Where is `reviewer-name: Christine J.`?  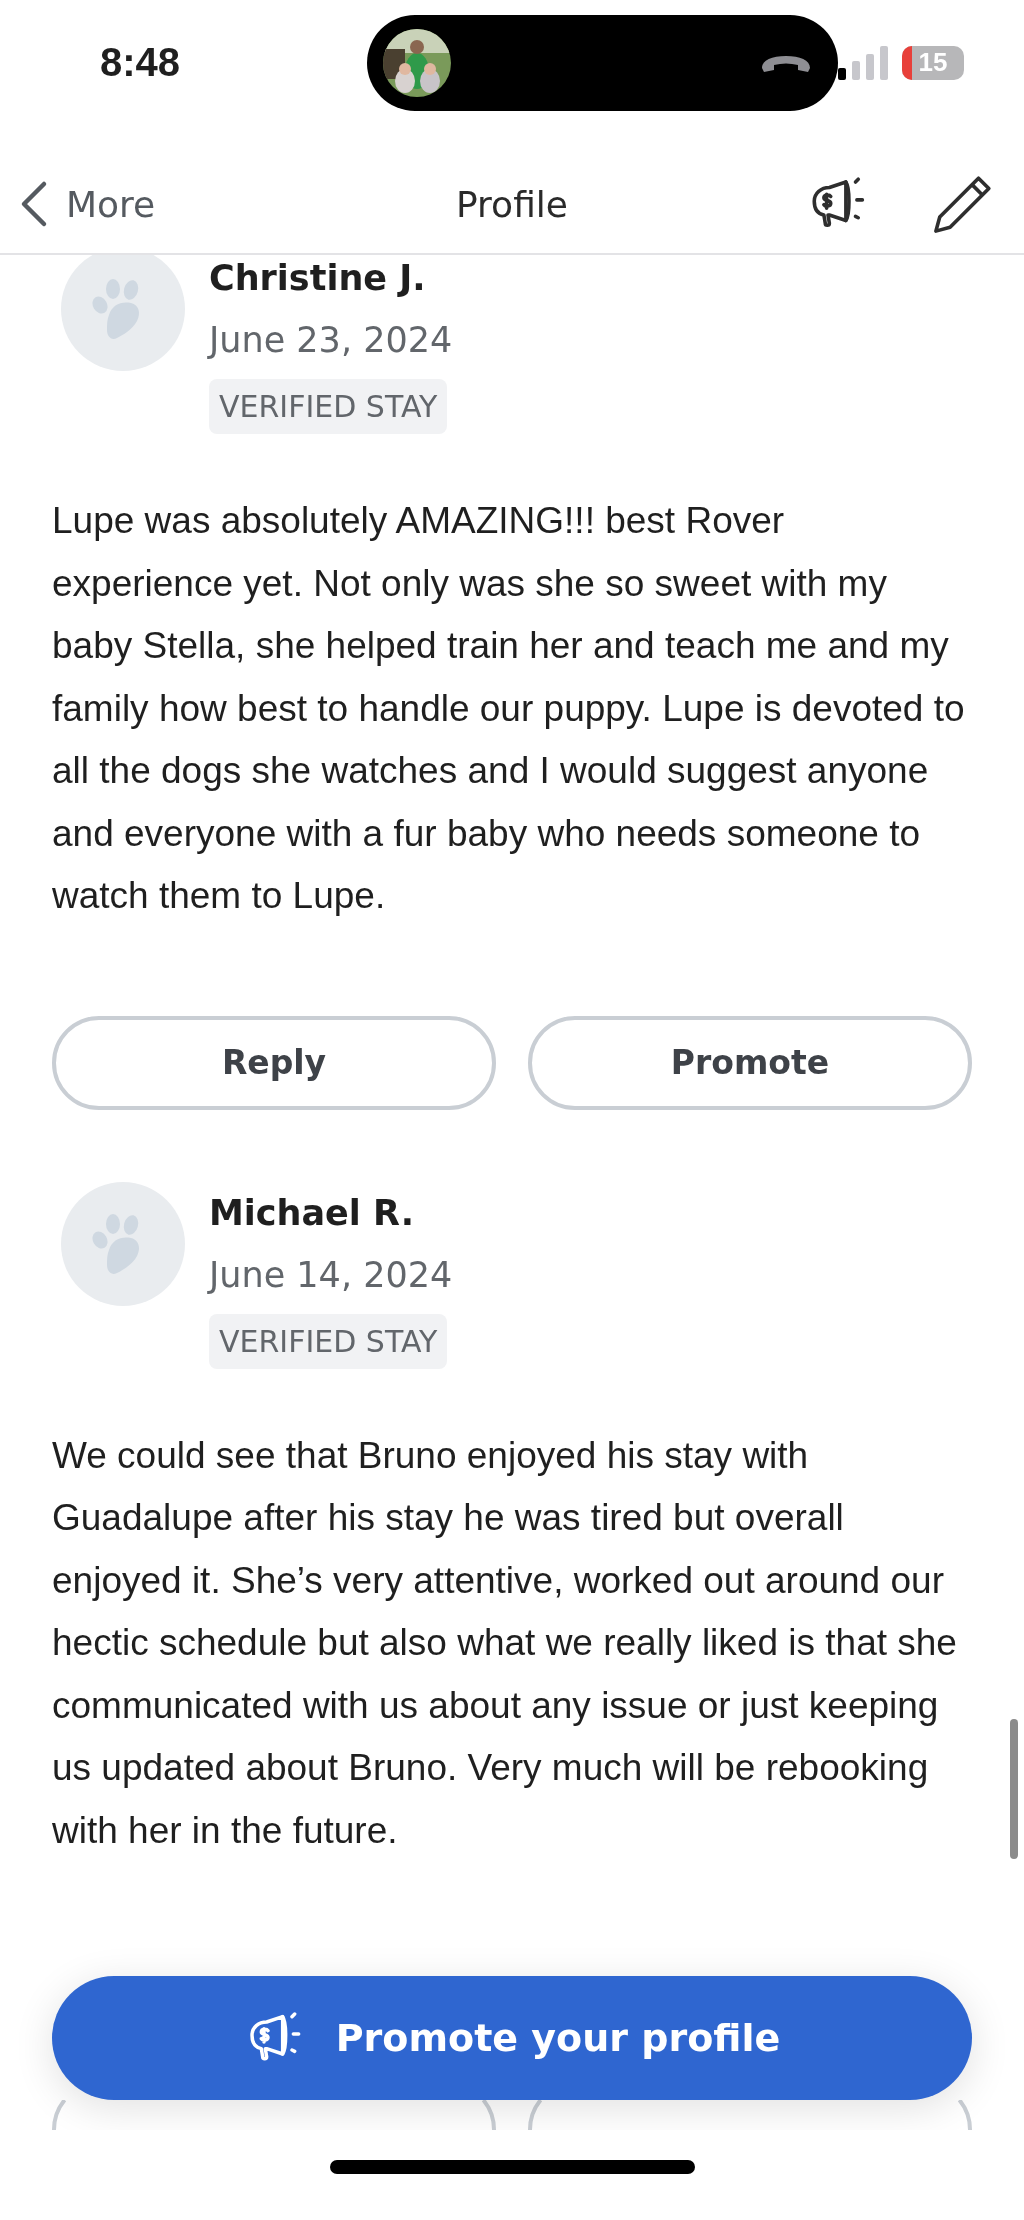 reviewer-name: Christine J. is located at coordinates (317, 278).